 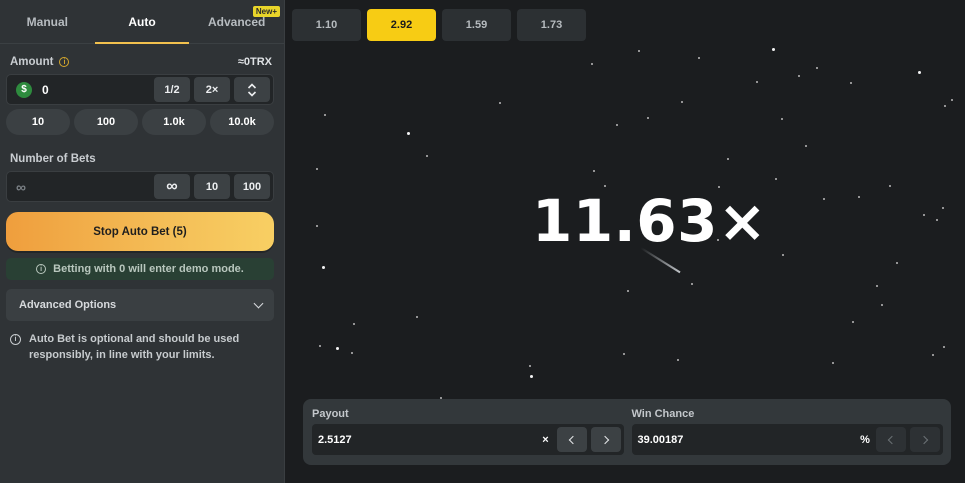 What do you see at coordinates (212, 186) in the screenshot?
I see `bets-10-button: 10` at bounding box center [212, 186].